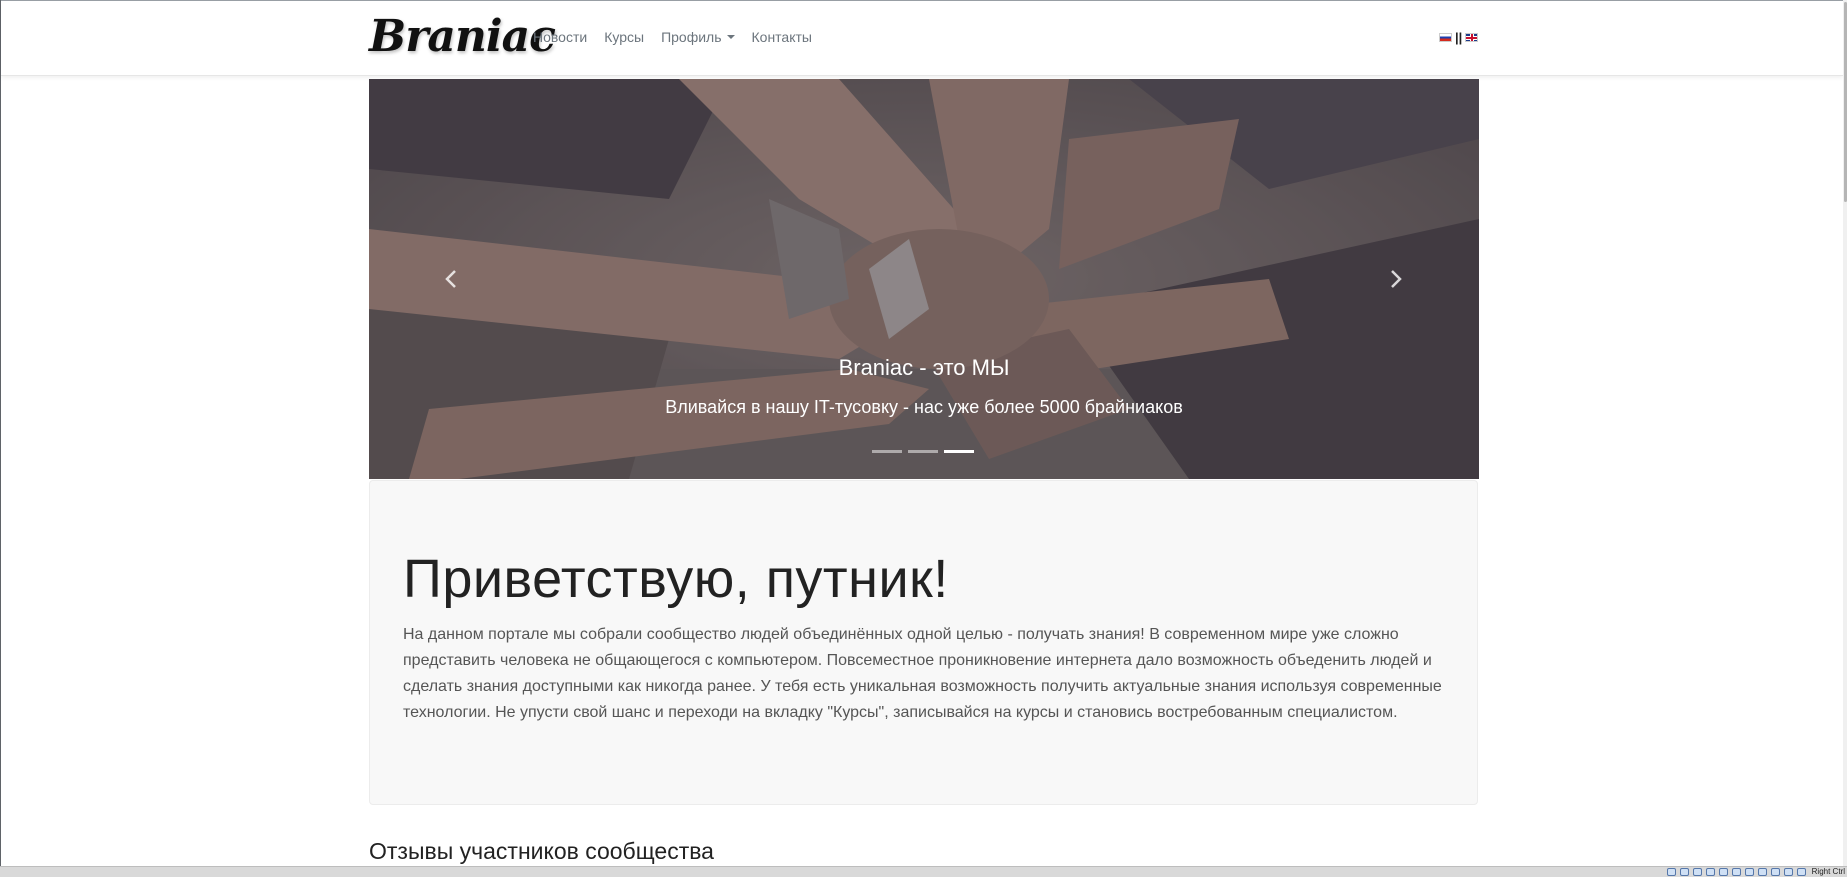  Describe the element at coordinates (923, 871) in the screenshot. I see `host-status-bar: Right Ctrl` at that location.